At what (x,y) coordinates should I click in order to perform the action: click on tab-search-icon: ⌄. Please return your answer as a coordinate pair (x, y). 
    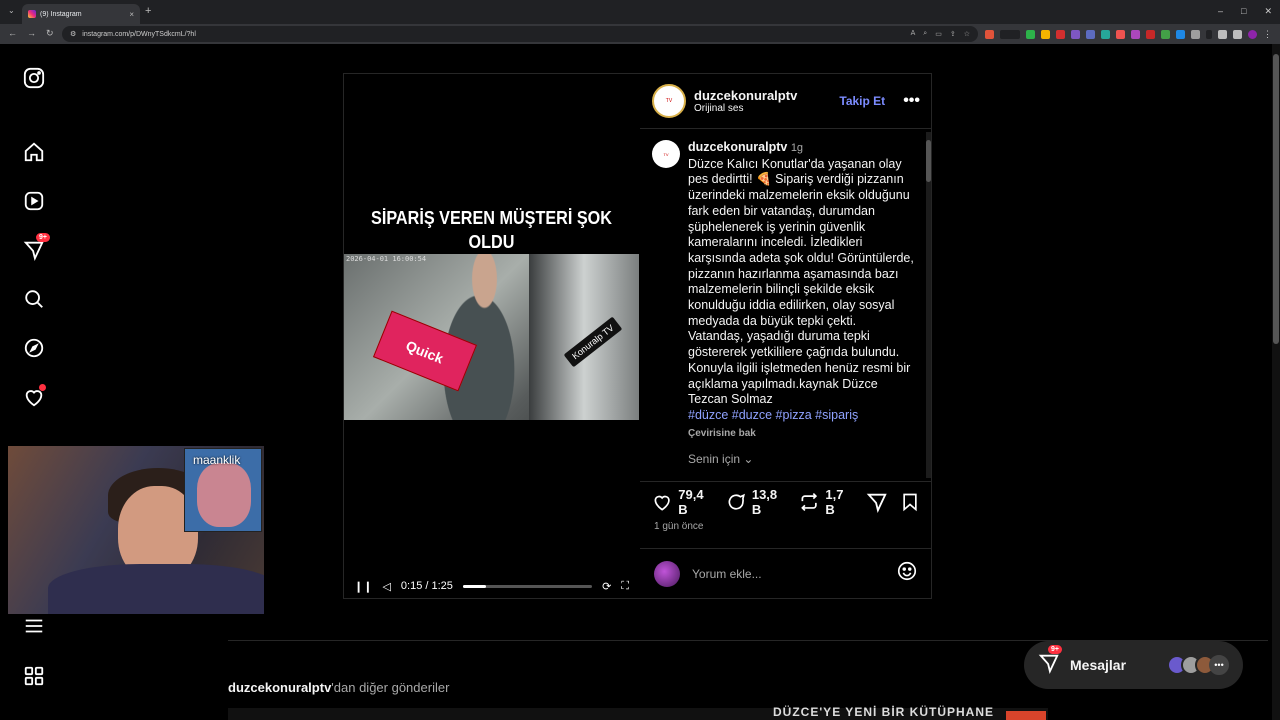
    Looking at the image, I should click on (11, 10).